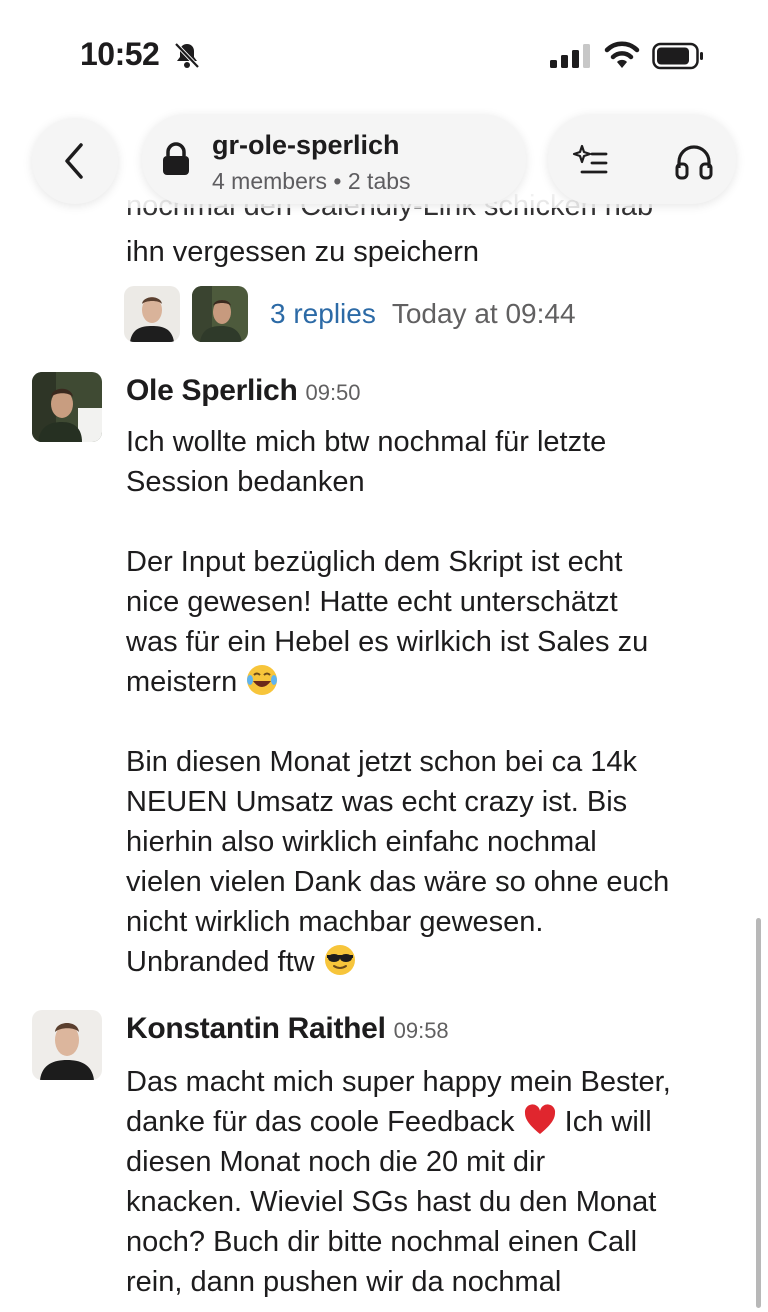 The width and height of the screenshot is (768, 1312). I want to click on wifi-icon, so click(622, 54).